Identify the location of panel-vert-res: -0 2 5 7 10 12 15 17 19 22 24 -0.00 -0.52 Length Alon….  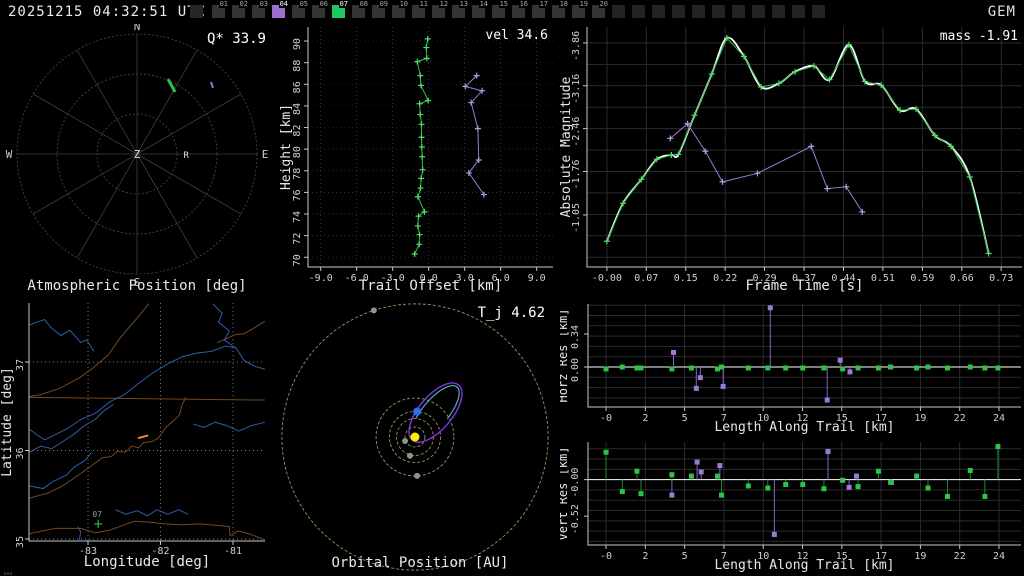
(790, 507).